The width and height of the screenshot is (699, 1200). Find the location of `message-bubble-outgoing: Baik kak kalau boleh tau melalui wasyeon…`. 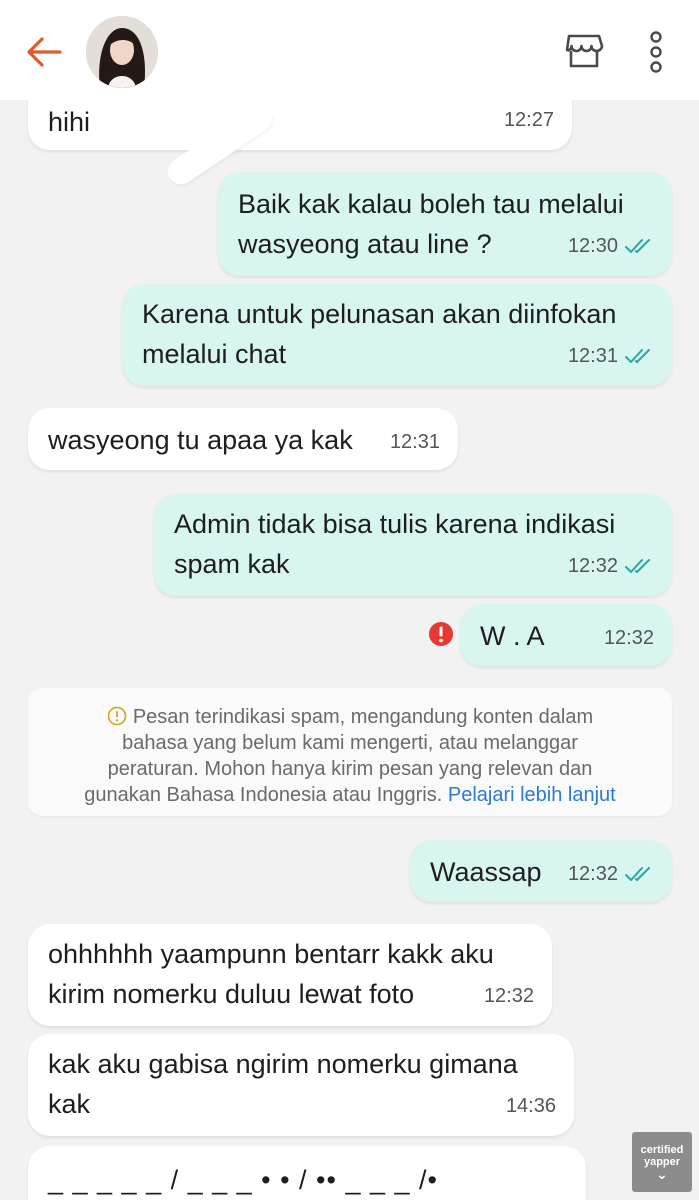

message-bubble-outgoing: Baik kak kalau boleh tau melalui wasyeon… is located at coordinates (445, 224).